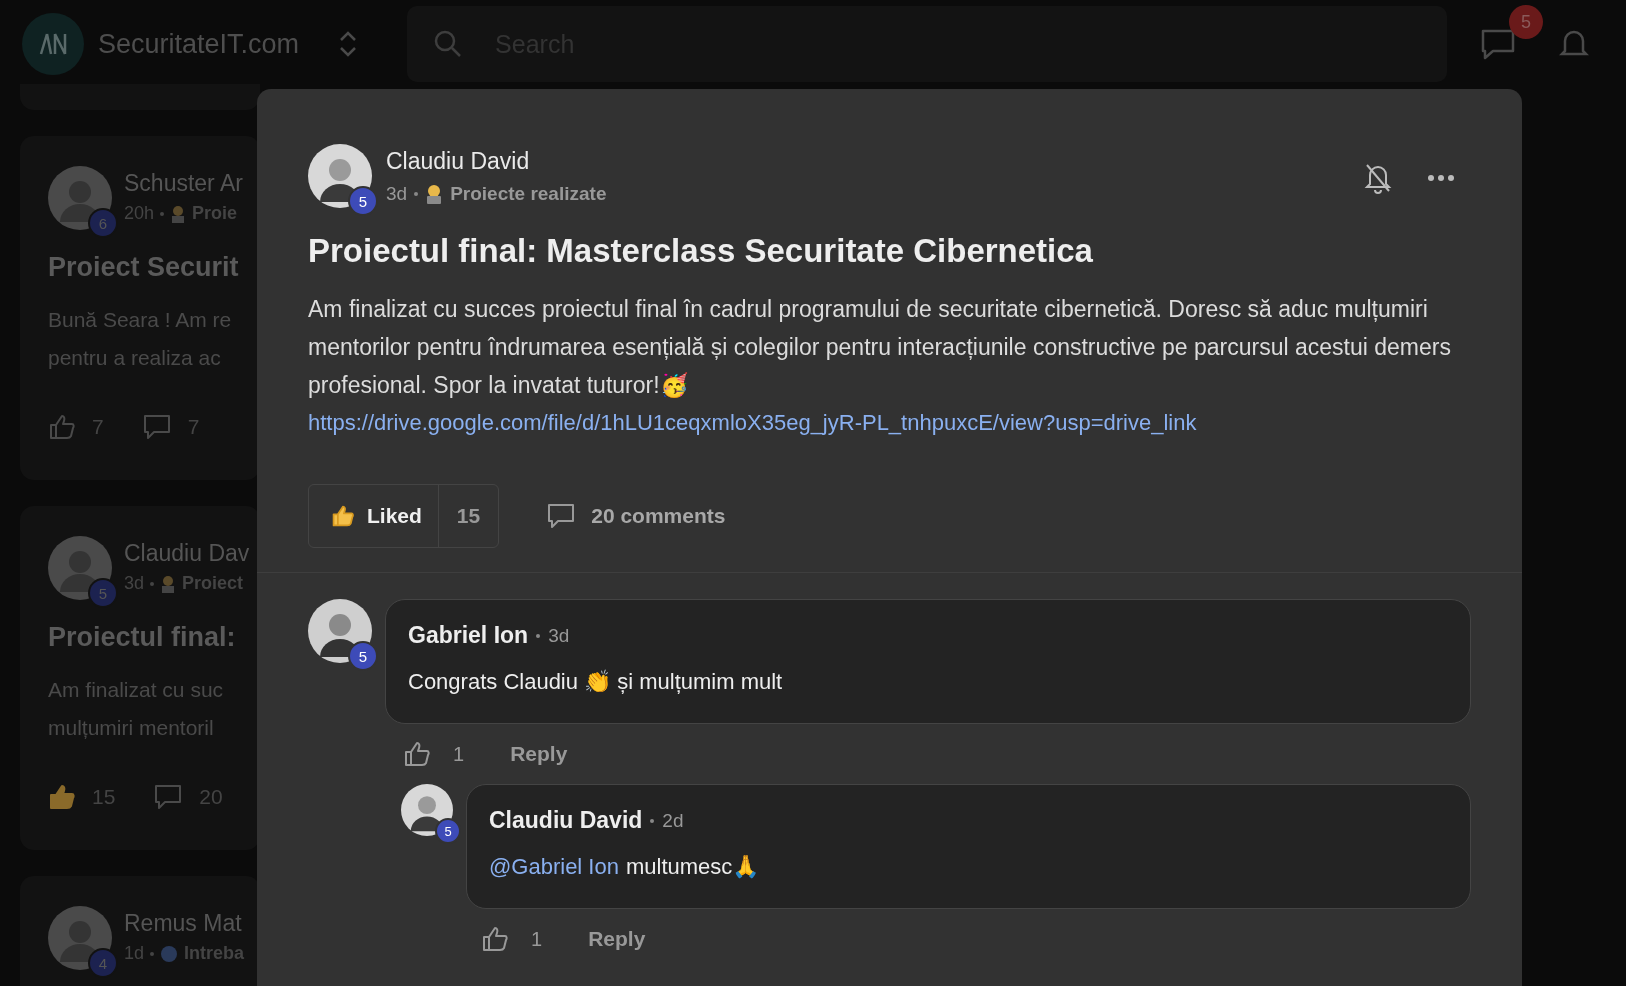  What do you see at coordinates (1526, 22) in the screenshot?
I see `notification-badge: 5` at bounding box center [1526, 22].